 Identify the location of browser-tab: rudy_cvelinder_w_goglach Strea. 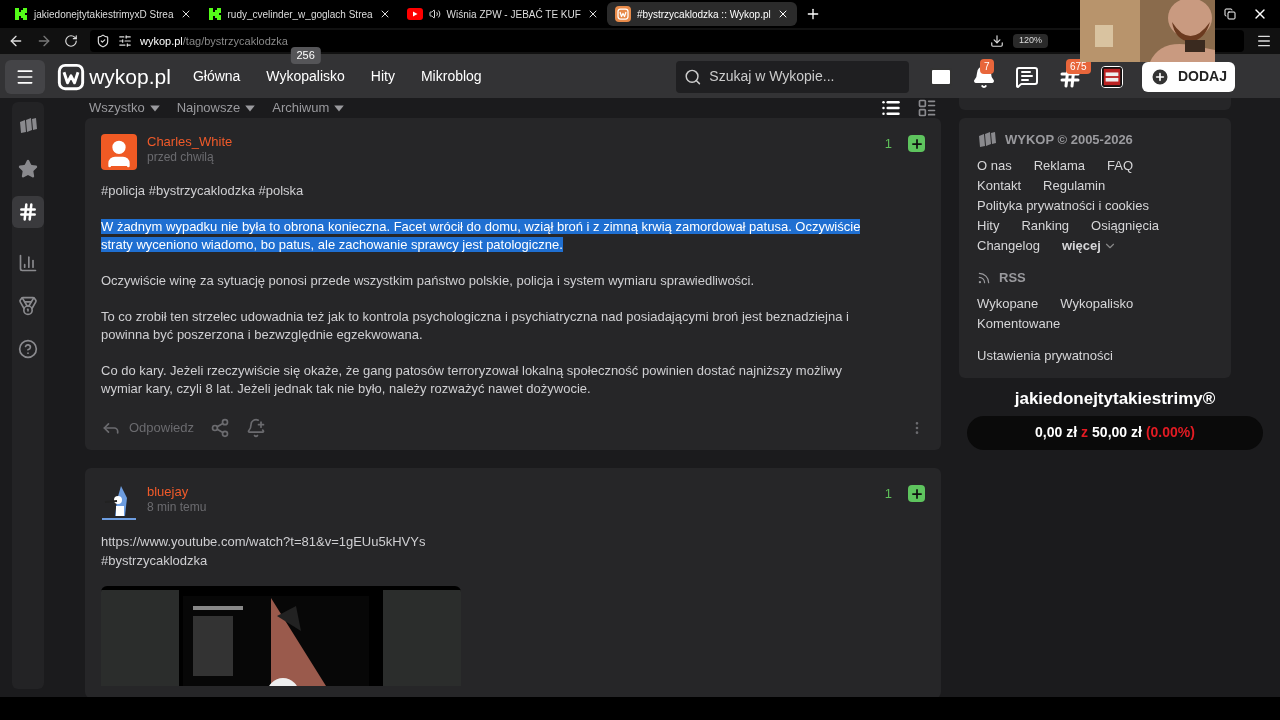
(299, 14).